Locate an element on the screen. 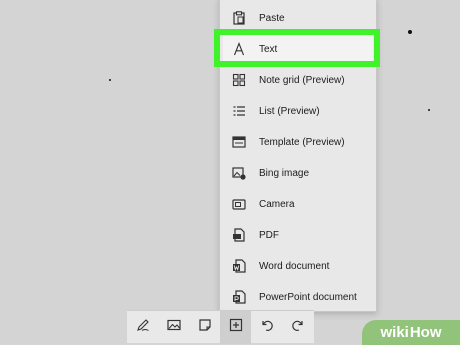 This screenshot has width=460, height=345. menu-item-camera: Camera is located at coordinates (298, 204).